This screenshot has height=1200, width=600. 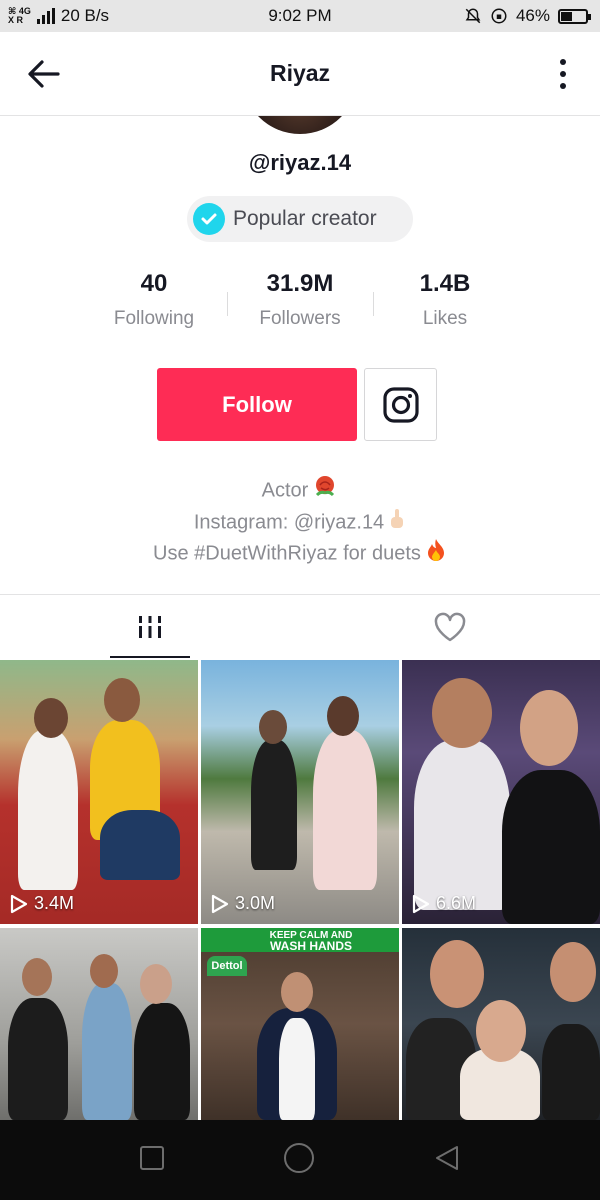 I want to click on stat-value: 31.9M, so click(x=300, y=283).